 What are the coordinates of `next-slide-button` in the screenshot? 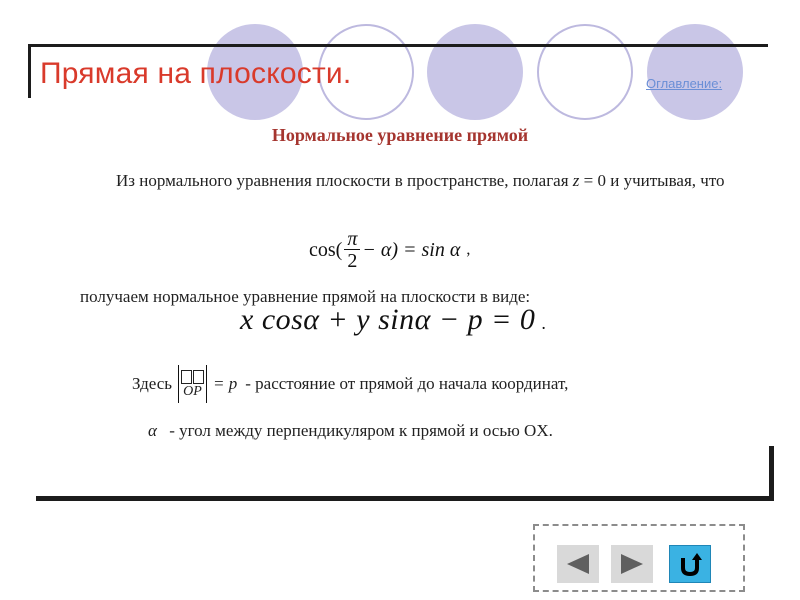 It's located at (632, 564).